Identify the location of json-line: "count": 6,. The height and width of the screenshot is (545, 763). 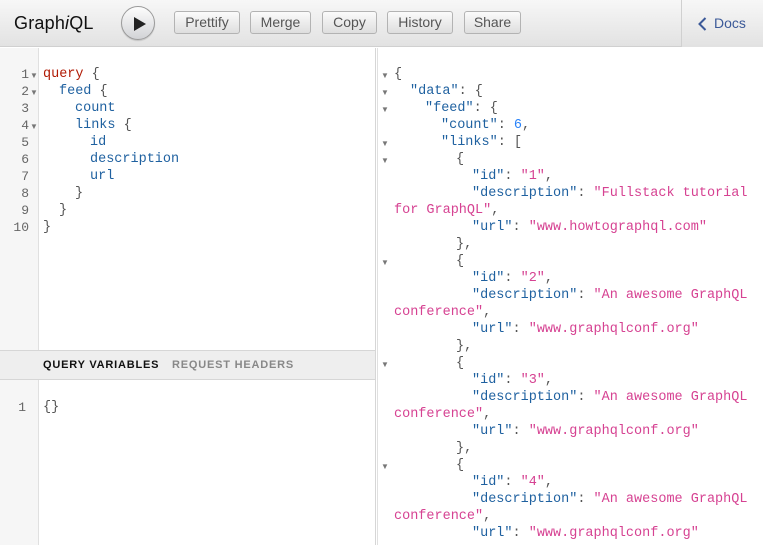
(486, 125).